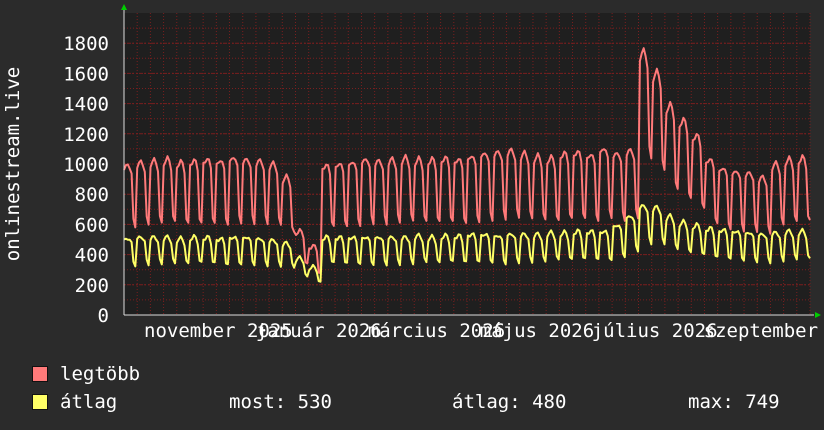 The height and width of the screenshot is (430, 824). I want to click on legend-swatch-max, so click(40, 374).